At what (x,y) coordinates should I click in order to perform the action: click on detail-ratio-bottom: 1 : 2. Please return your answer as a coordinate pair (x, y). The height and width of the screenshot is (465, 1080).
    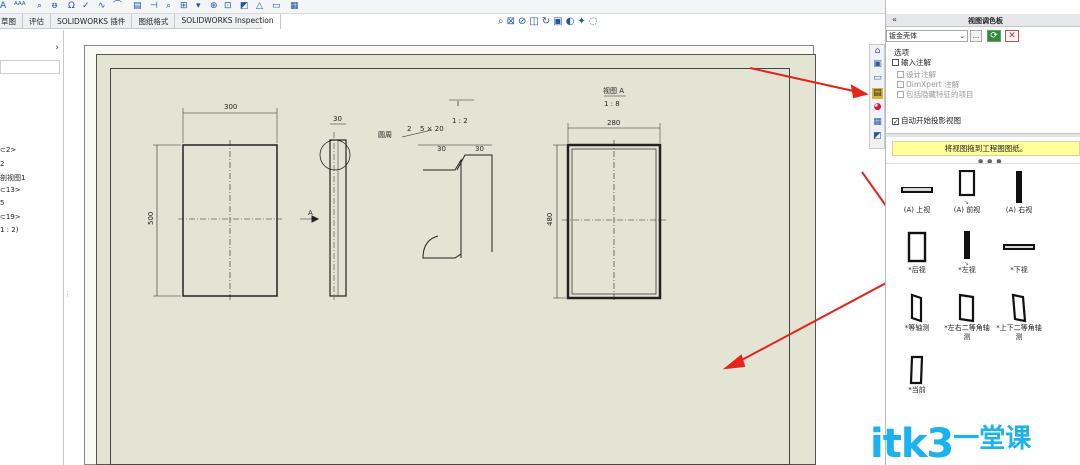
    Looking at the image, I should click on (460, 121).